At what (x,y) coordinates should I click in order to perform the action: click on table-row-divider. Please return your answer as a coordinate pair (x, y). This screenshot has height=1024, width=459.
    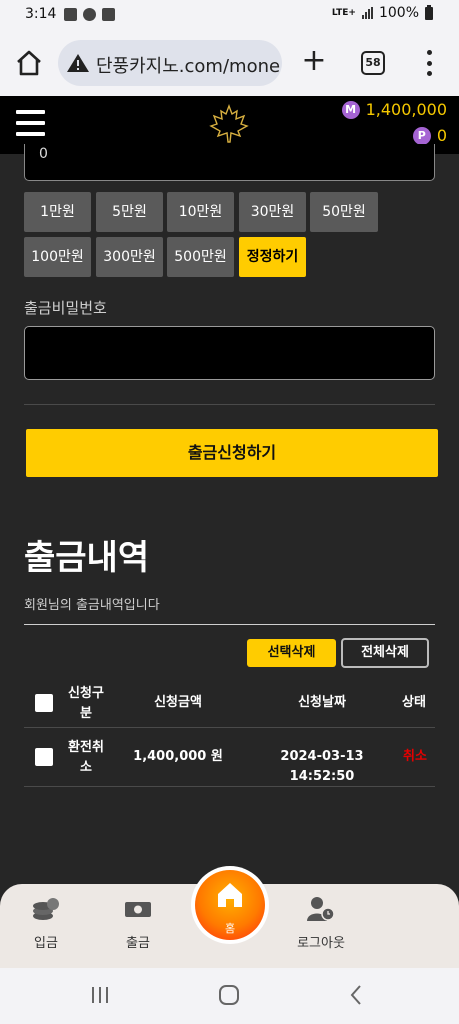
    Looking at the image, I should click on (229, 786).